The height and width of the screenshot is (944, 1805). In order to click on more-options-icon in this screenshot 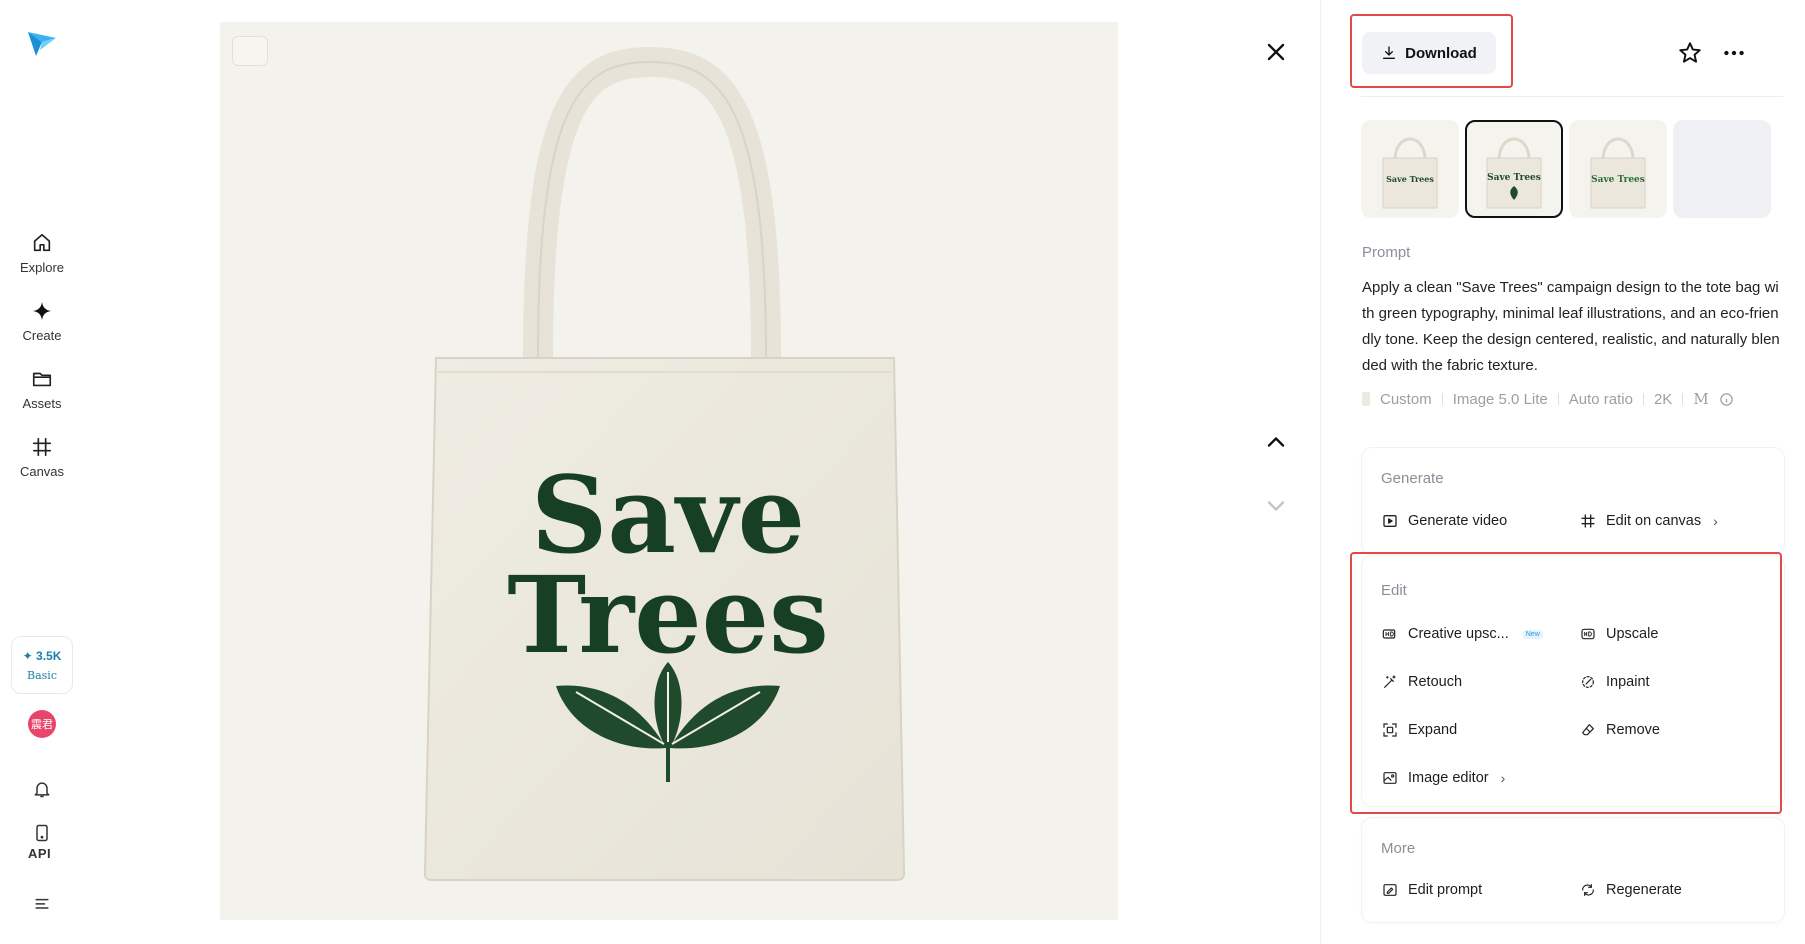, I will do `click(1734, 53)`.